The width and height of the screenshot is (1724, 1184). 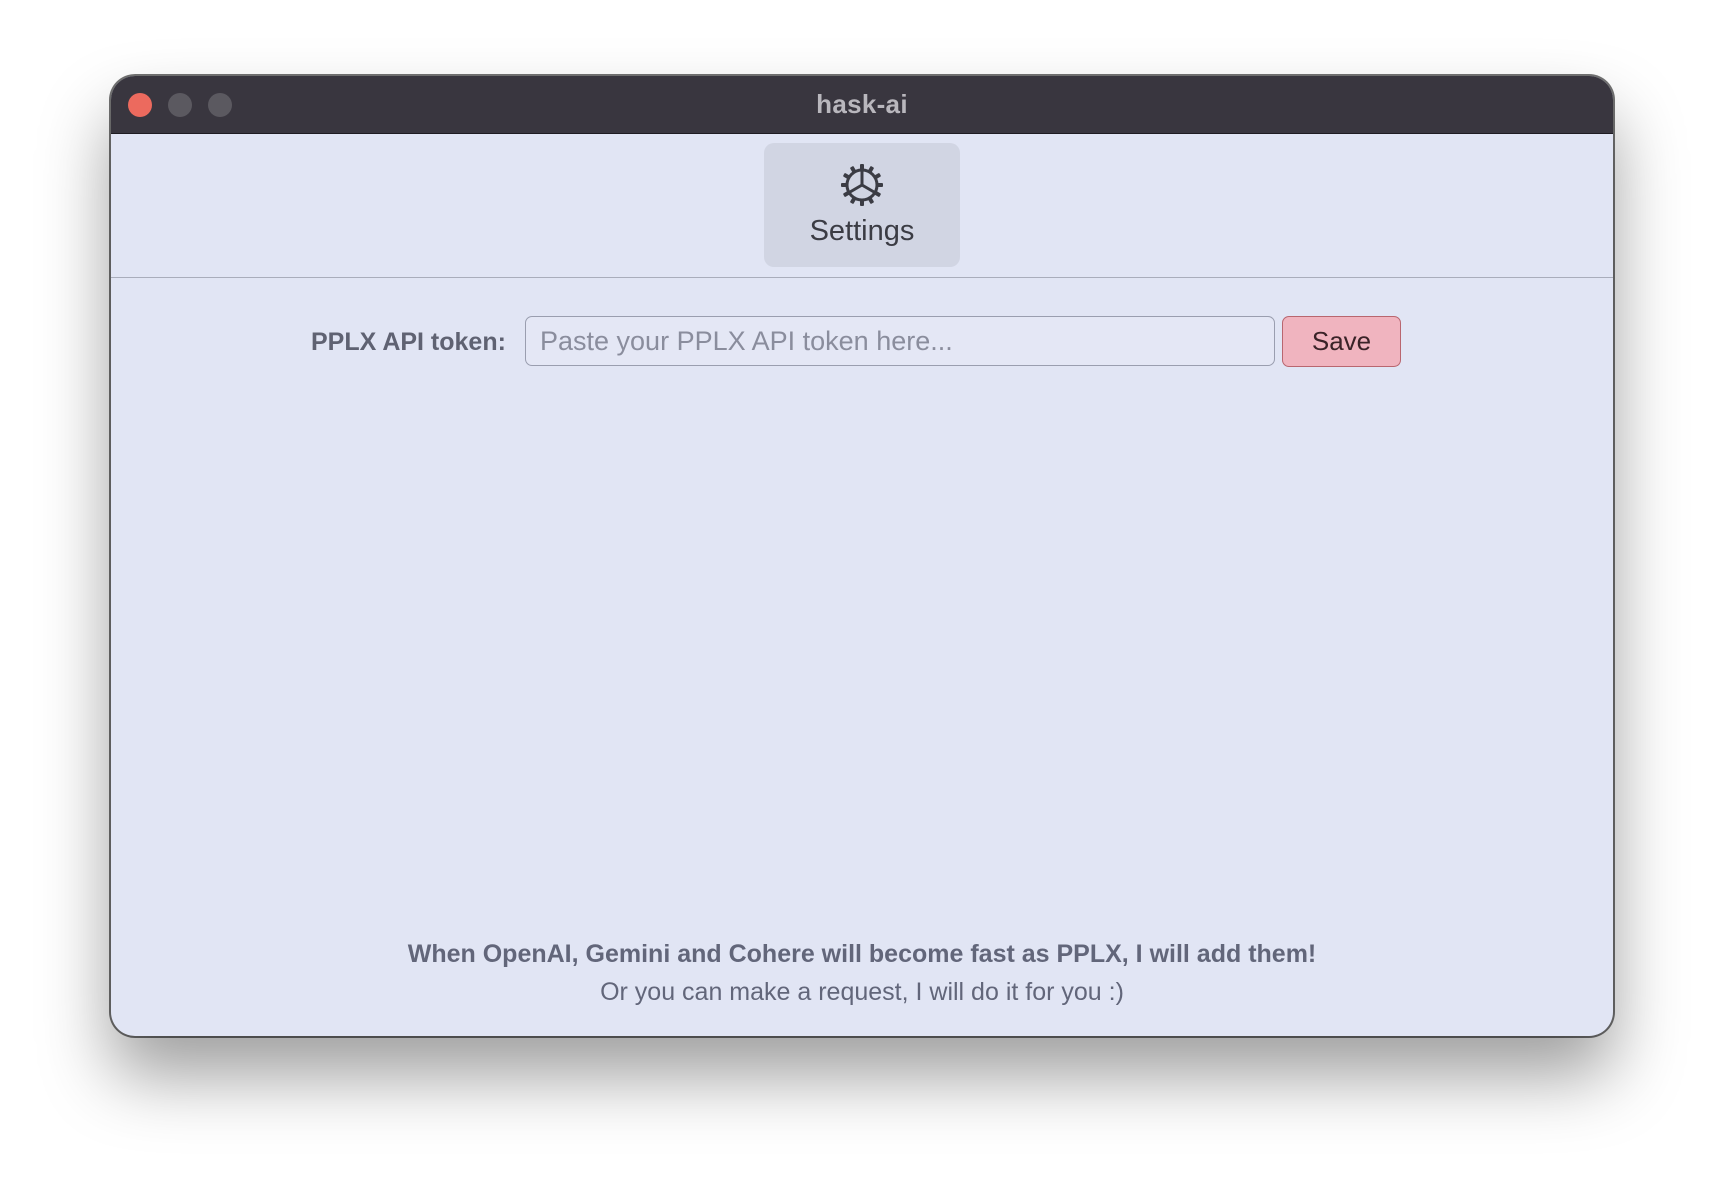 What do you see at coordinates (862, 185) in the screenshot?
I see `gear-icon` at bounding box center [862, 185].